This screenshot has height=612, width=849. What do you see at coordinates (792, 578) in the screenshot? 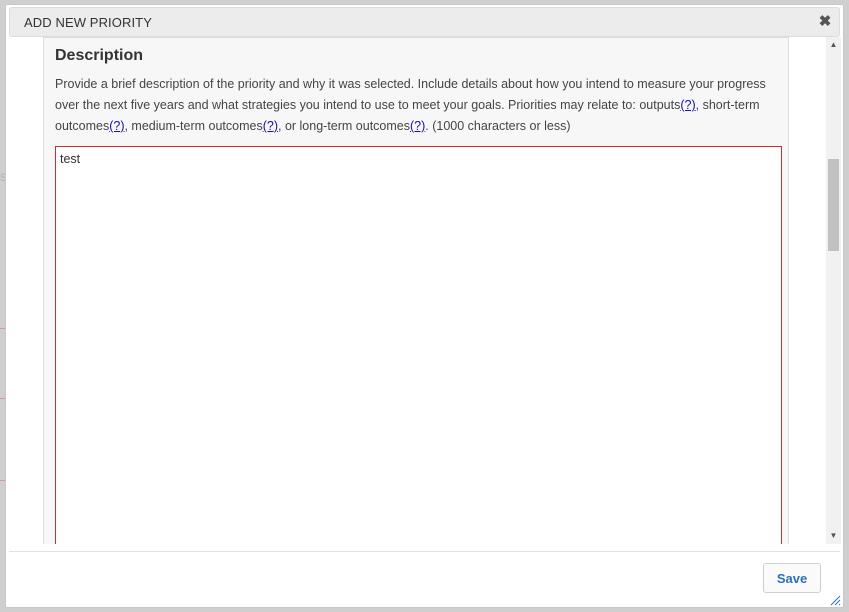
I see `save-button: Save` at bounding box center [792, 578].